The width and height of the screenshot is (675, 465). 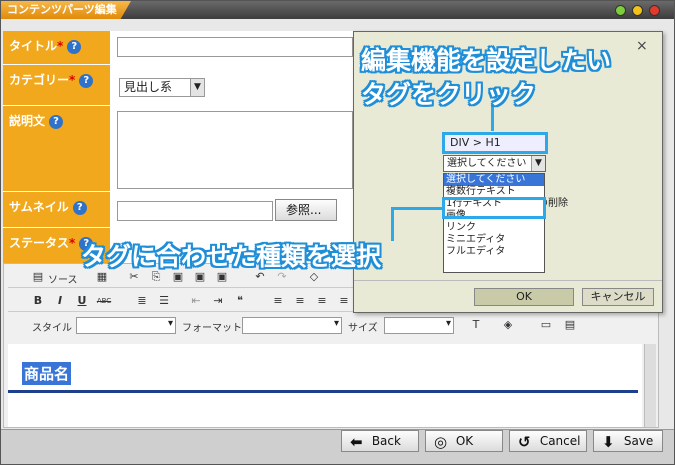 I want to click on title-label-cell: タイトル*?, so click(x=56, y=47).